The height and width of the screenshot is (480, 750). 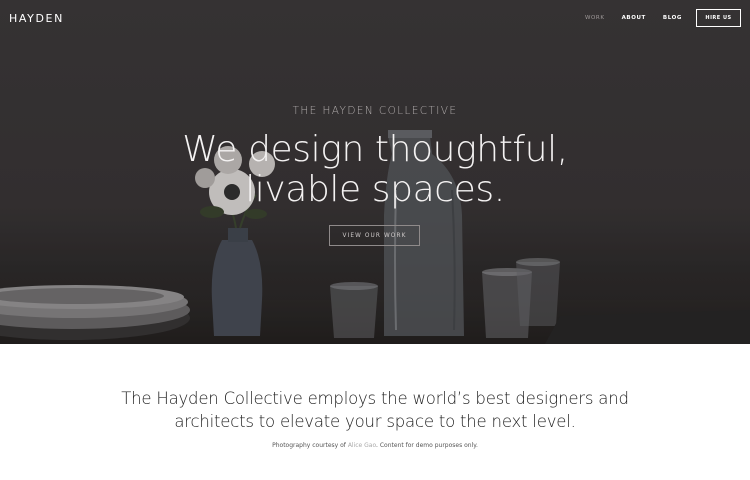 I want to click on nav-item-blog: BLOG, so click(x=672, y=18).